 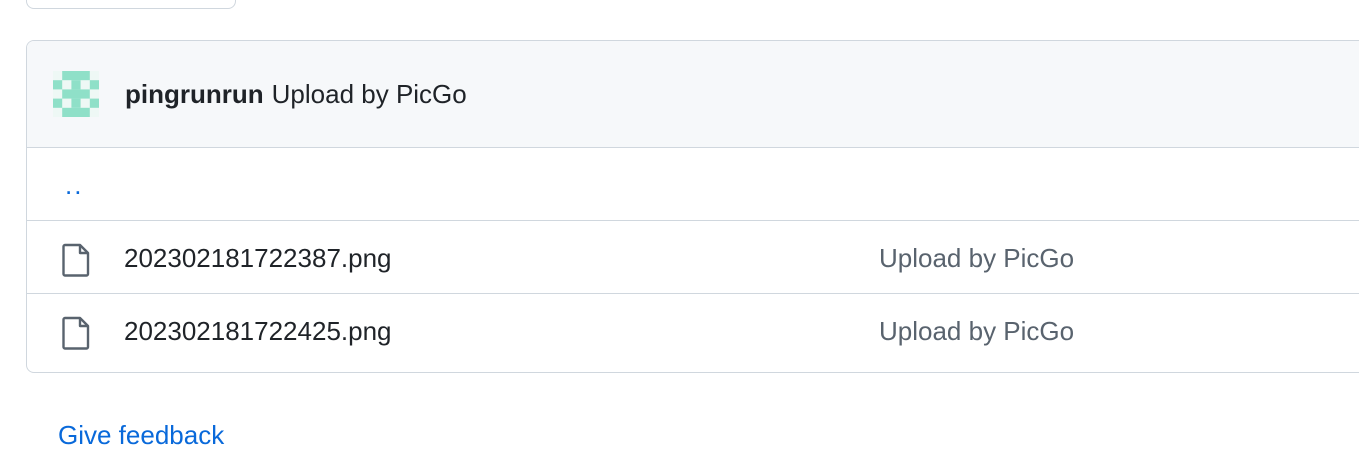 I want to click on file-name: 202302181722425.png, so click(x=258, y=331).